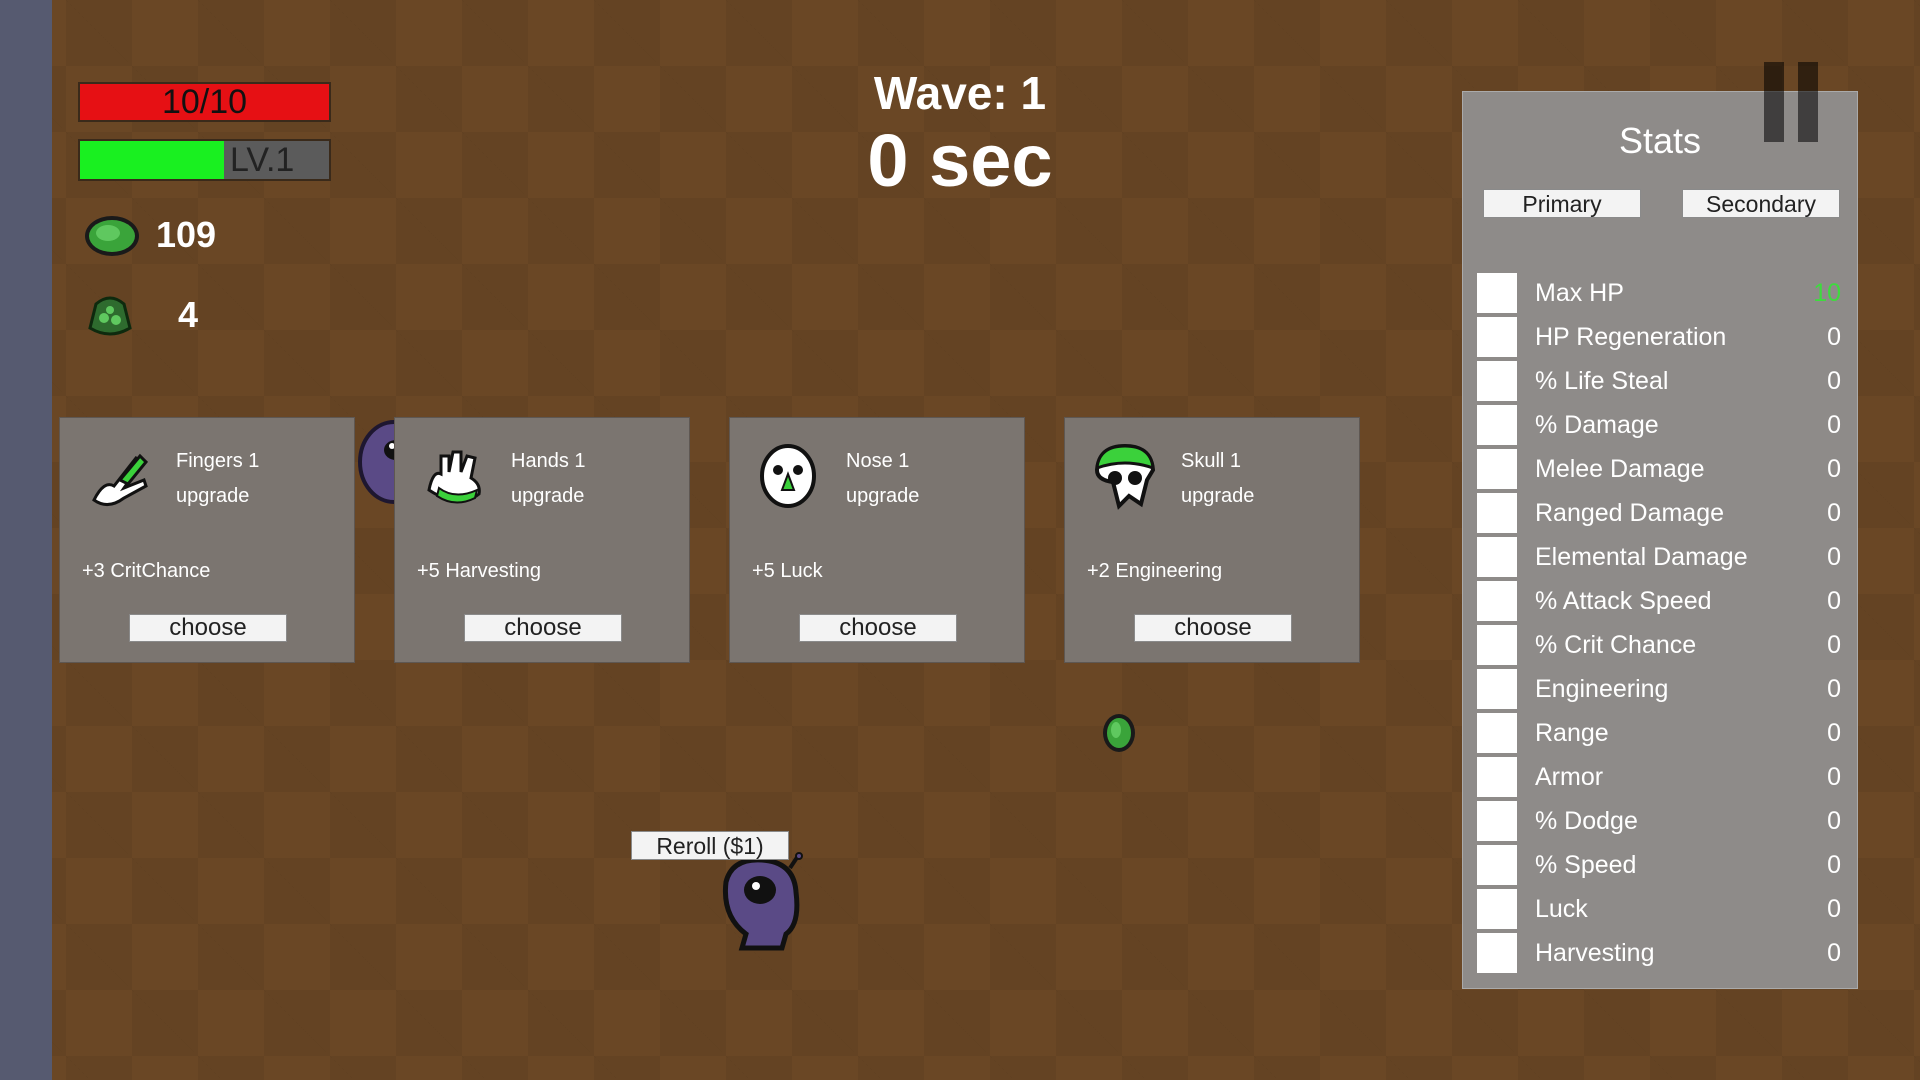  Describe the element at coordinates (1661, 820) in the screenshot. I see `stat-row: % Dodge 0` at that location.